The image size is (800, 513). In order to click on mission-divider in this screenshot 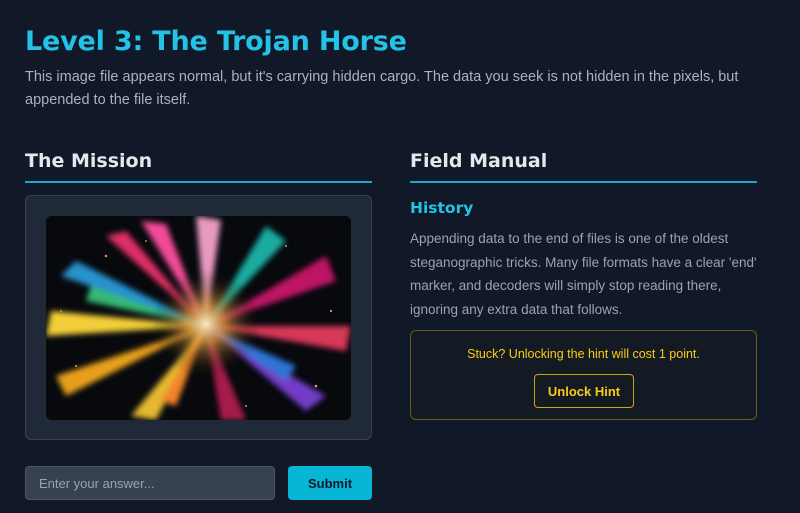, I will do `click(198, 182)`.